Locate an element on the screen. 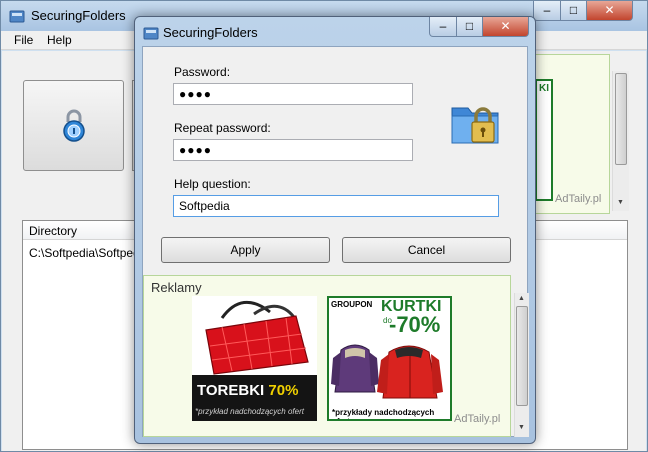  dialog-minimize-button: – is located at coordinates (443, 27).